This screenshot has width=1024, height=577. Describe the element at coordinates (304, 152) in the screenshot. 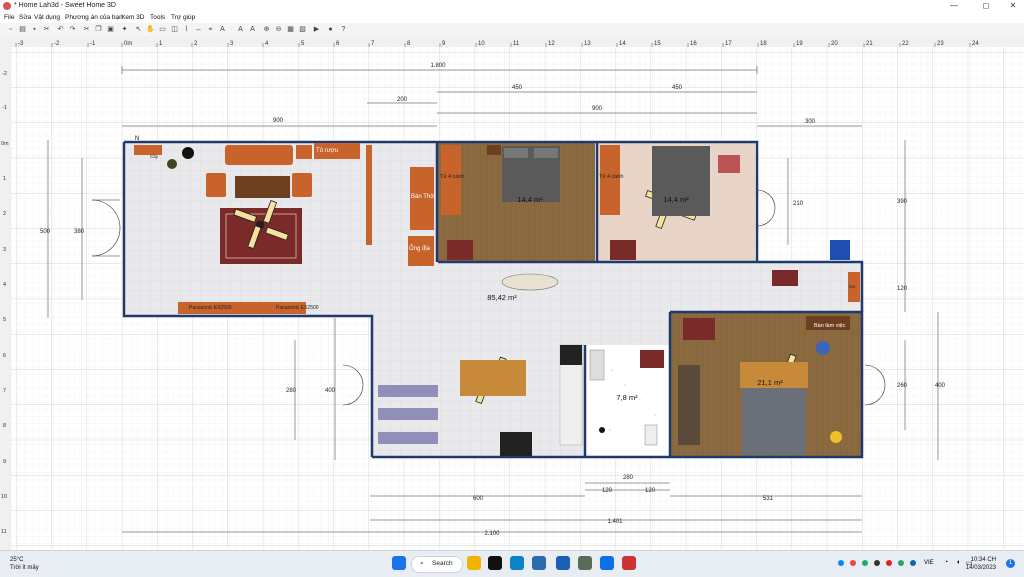

I see `side-table` at that location.